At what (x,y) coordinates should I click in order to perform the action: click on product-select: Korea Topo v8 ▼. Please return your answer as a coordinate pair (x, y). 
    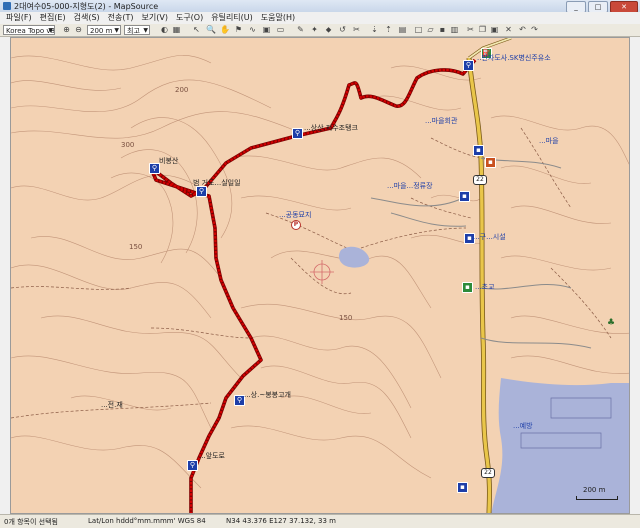
    Looking at the image, I should click on (29, 30).